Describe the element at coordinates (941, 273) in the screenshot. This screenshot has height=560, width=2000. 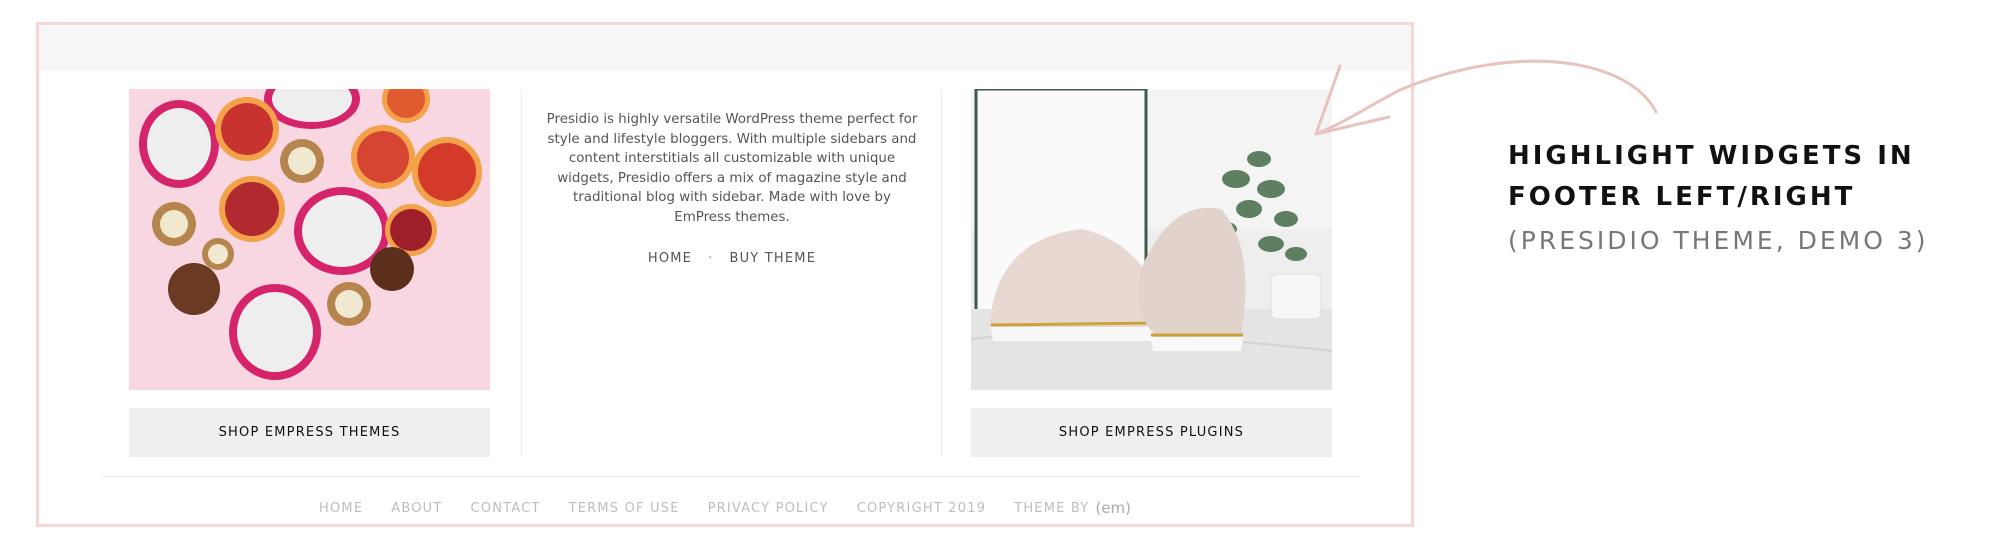
I see `widget-divider-right` at that location.